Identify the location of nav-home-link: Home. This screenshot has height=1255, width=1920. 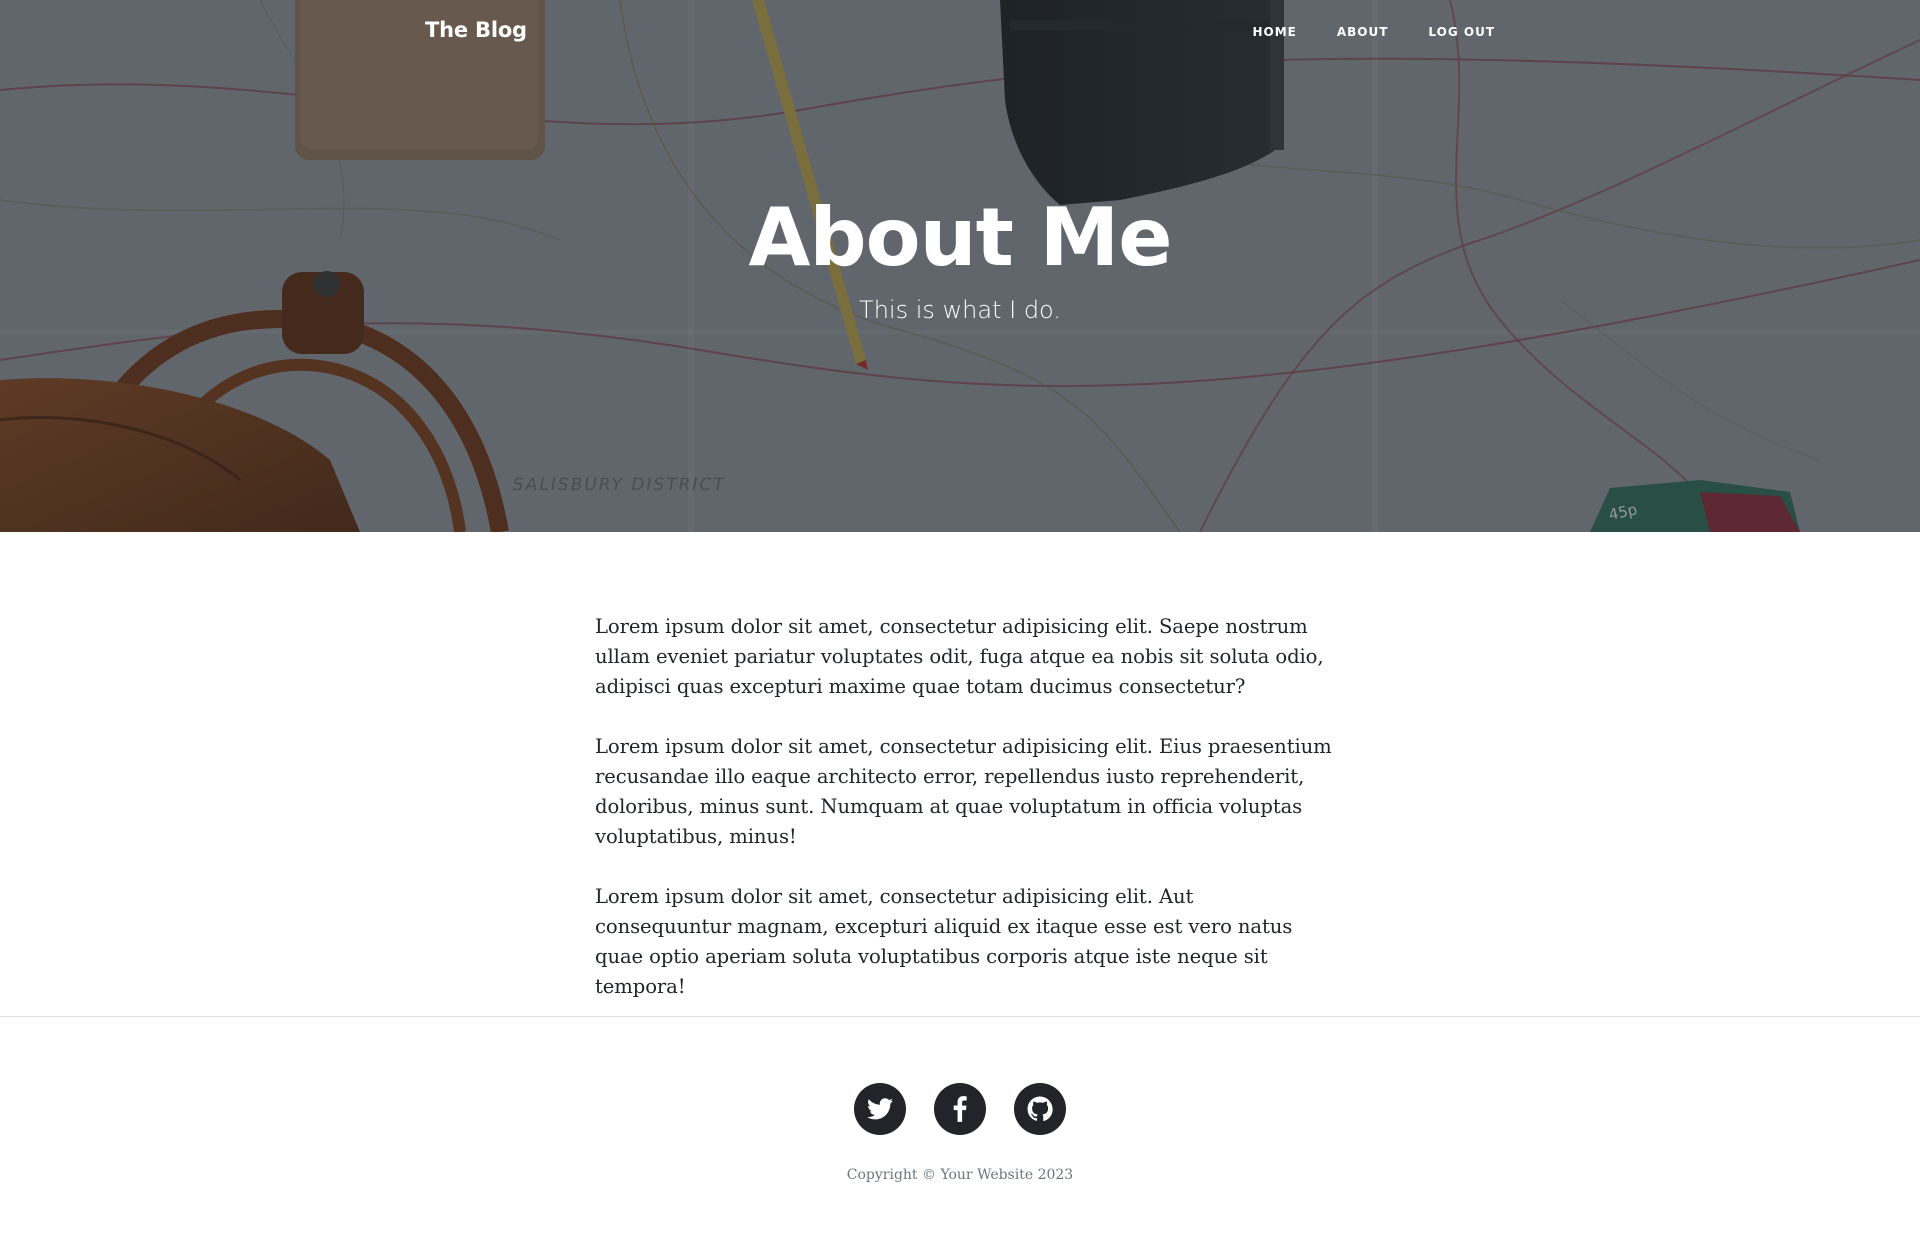
(1274, 32).